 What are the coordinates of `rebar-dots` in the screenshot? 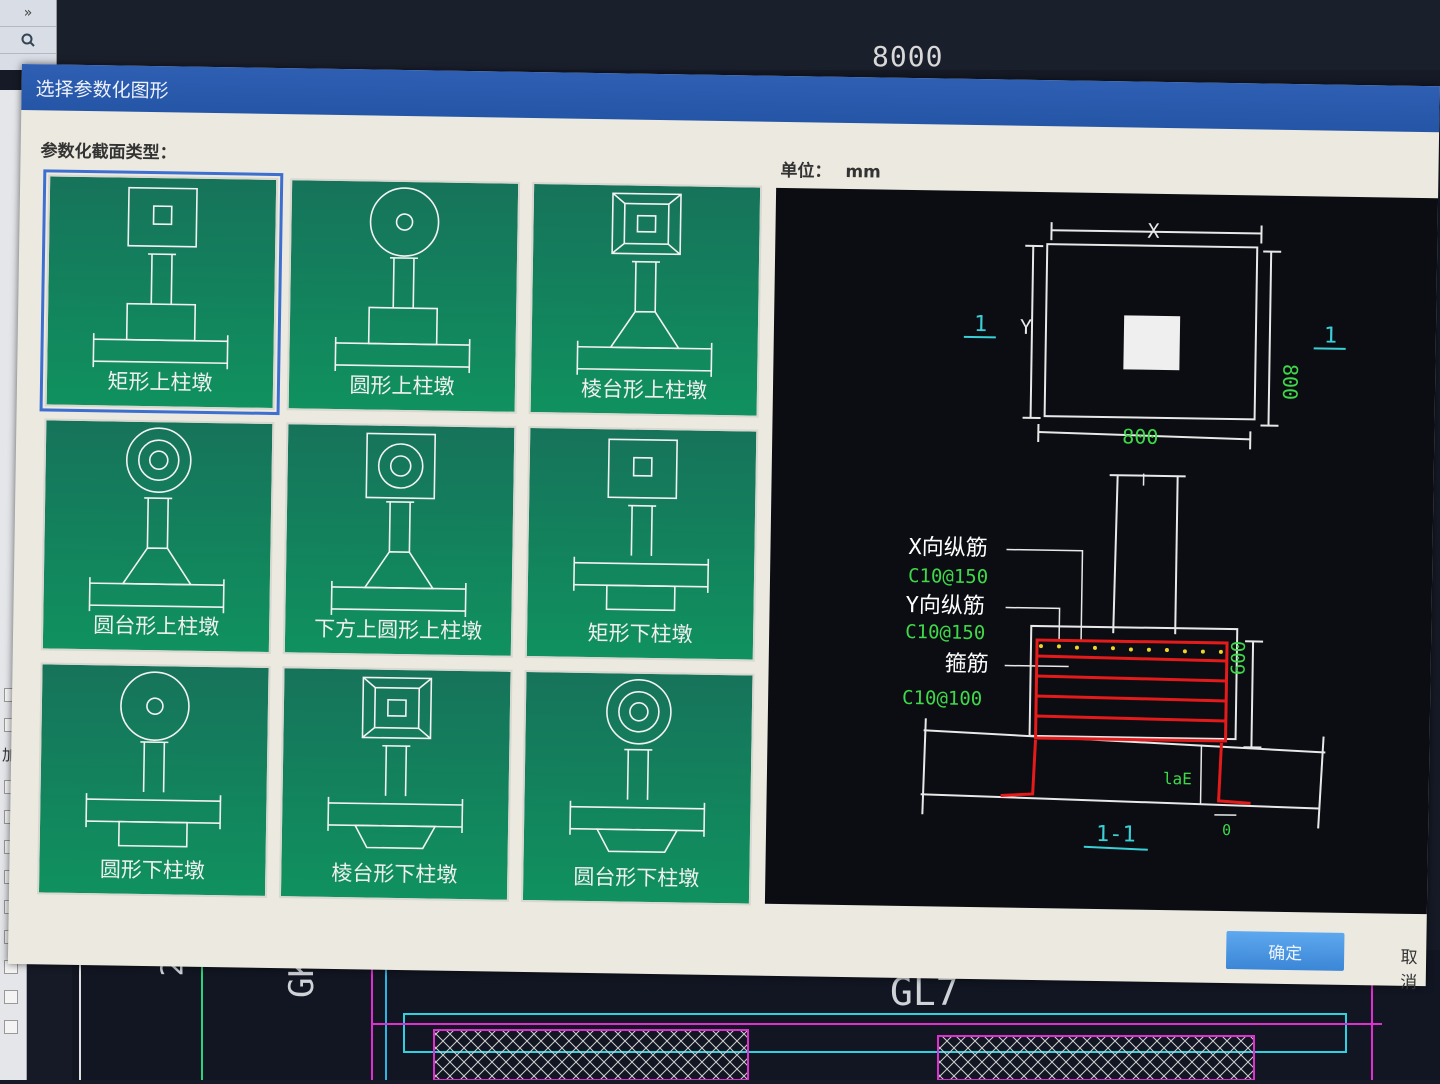 It's located at (1131, 649).